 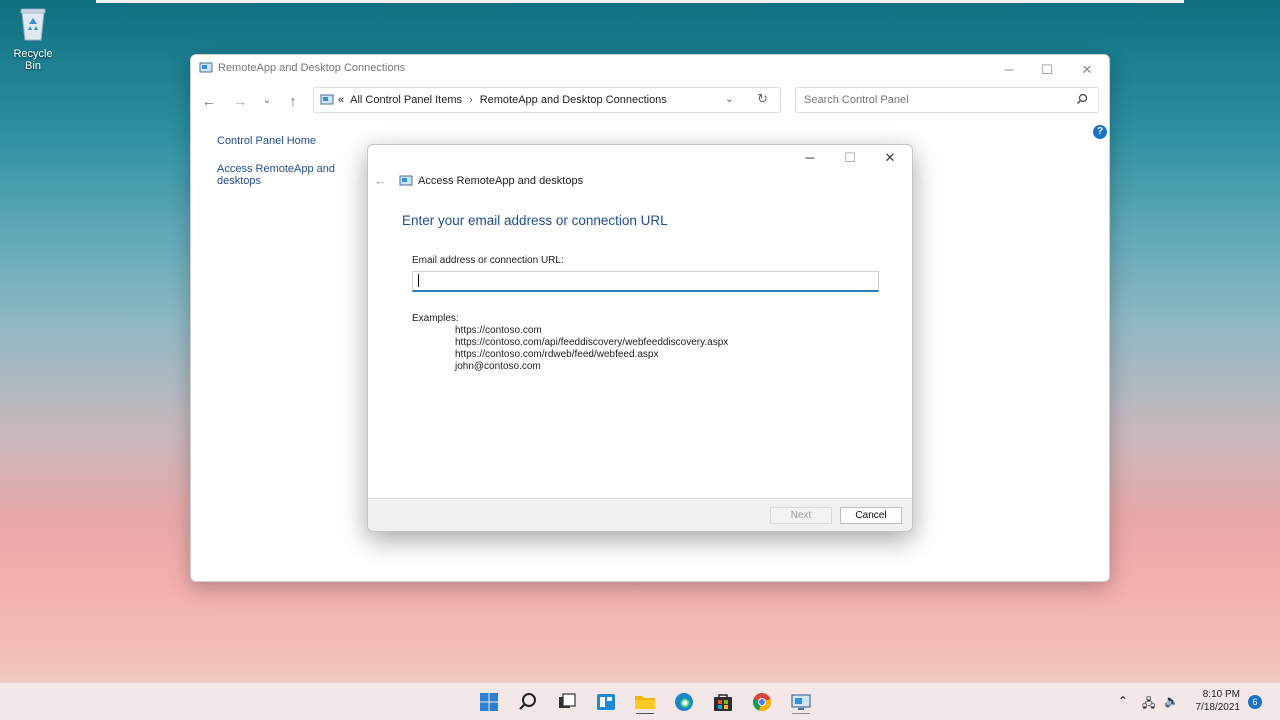 What do you see at coordinates (498, 366) in the screenshot?
I see `example-item: john@contoso.com` at bounding box center [498, 366].